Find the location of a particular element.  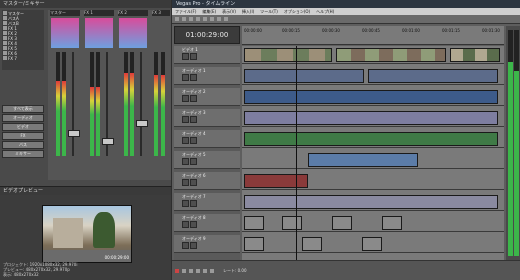

menu-tools: ツール(T) is located at coordinates (269, 11).